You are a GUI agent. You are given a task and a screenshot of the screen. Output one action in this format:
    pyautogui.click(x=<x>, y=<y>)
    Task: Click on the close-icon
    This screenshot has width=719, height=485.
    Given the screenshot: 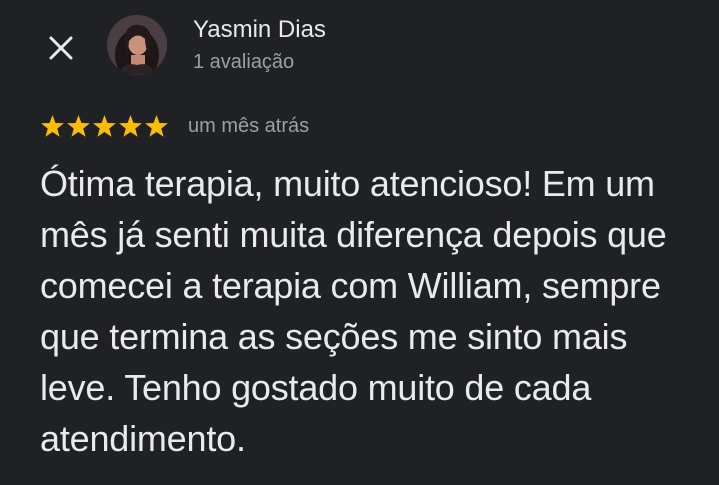 What is the action you would take?
    pyautogui.click(x=61, y=48)
    